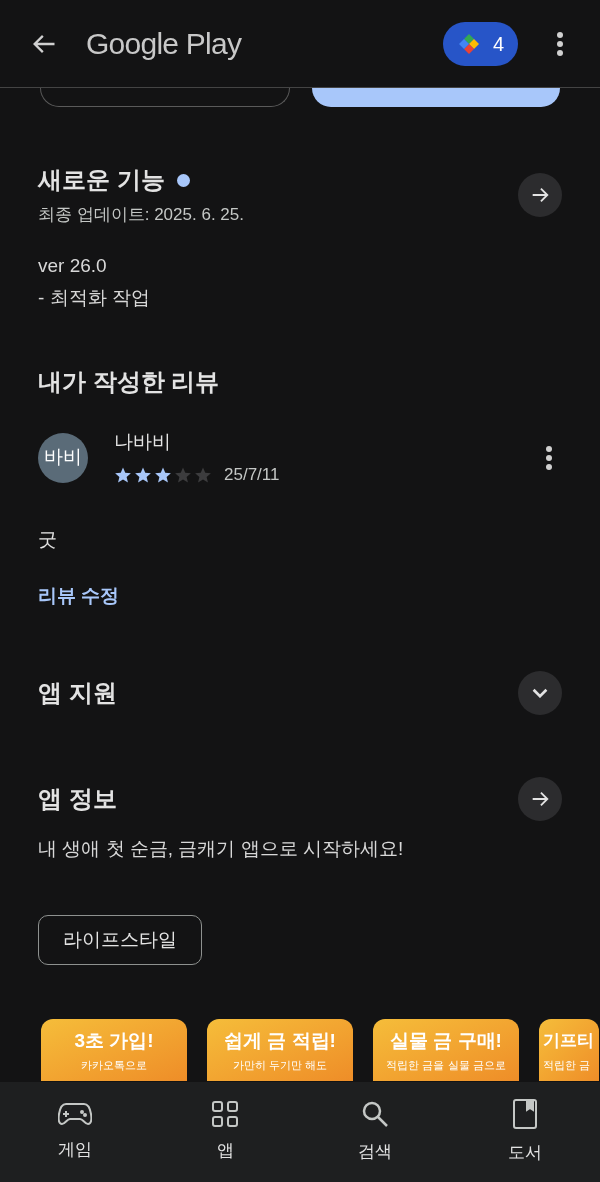 Image resolution: width=600 pixels, height=1182 pixels. What do you see at coordinates (480, 43) in the screenshot?
I see `points-badge: 4` at bounding box center [480, 43].